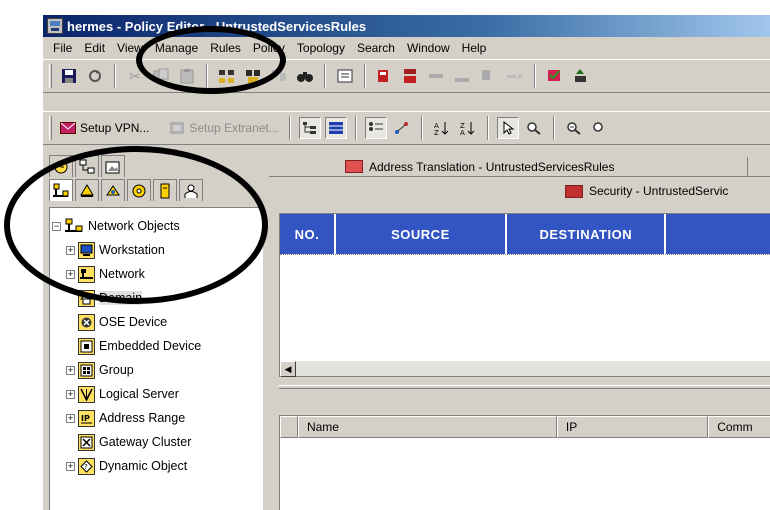  Describe the element at coordinates (574, 128) in the screenshot. I see `zoom-out-icon` at that location.